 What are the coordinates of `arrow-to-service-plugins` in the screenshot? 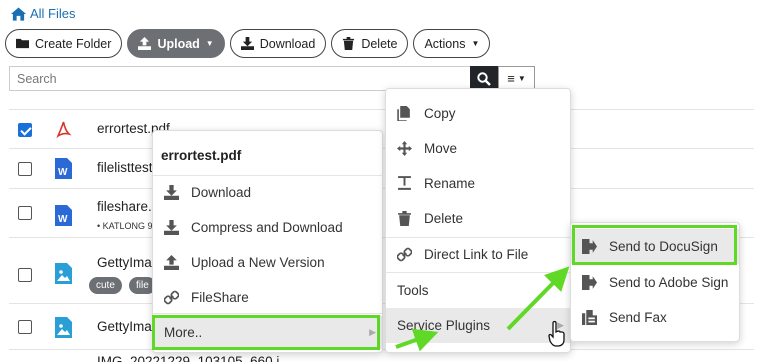 It's located at (417, 340).